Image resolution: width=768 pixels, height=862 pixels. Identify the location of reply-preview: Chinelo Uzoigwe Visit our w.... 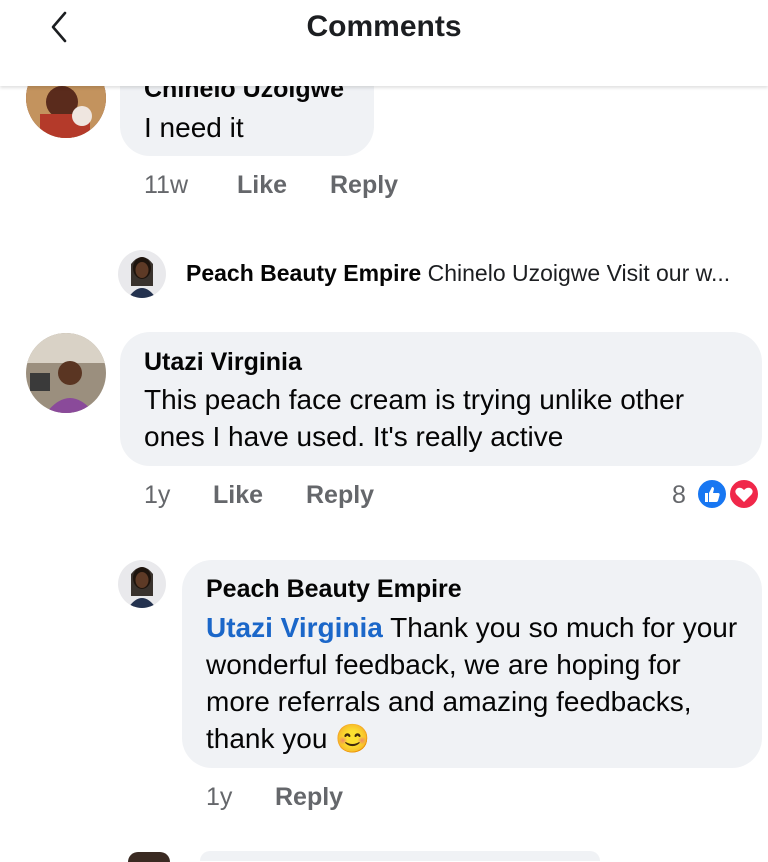
(579, 273).